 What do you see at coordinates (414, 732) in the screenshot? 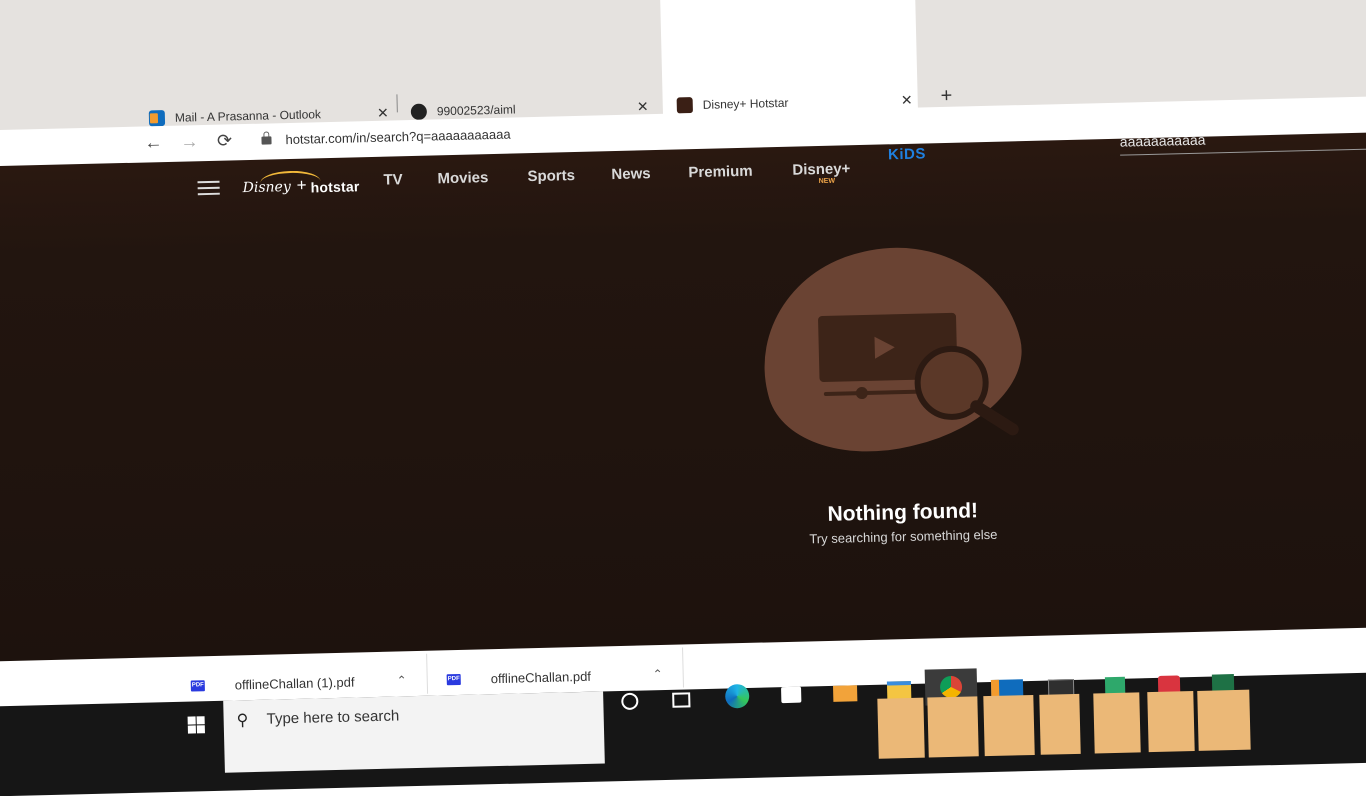
I see `taskbar-search-box` at bounding box center [414, 732].